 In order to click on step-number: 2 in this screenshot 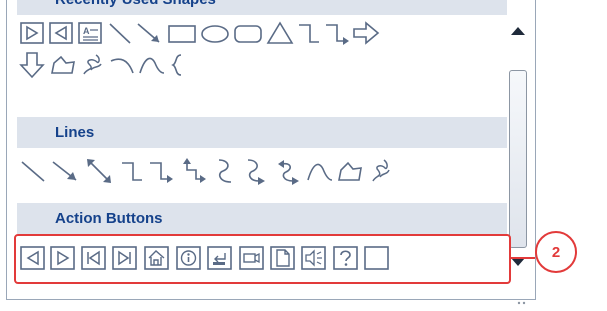, I will do `click(556, 252)`.